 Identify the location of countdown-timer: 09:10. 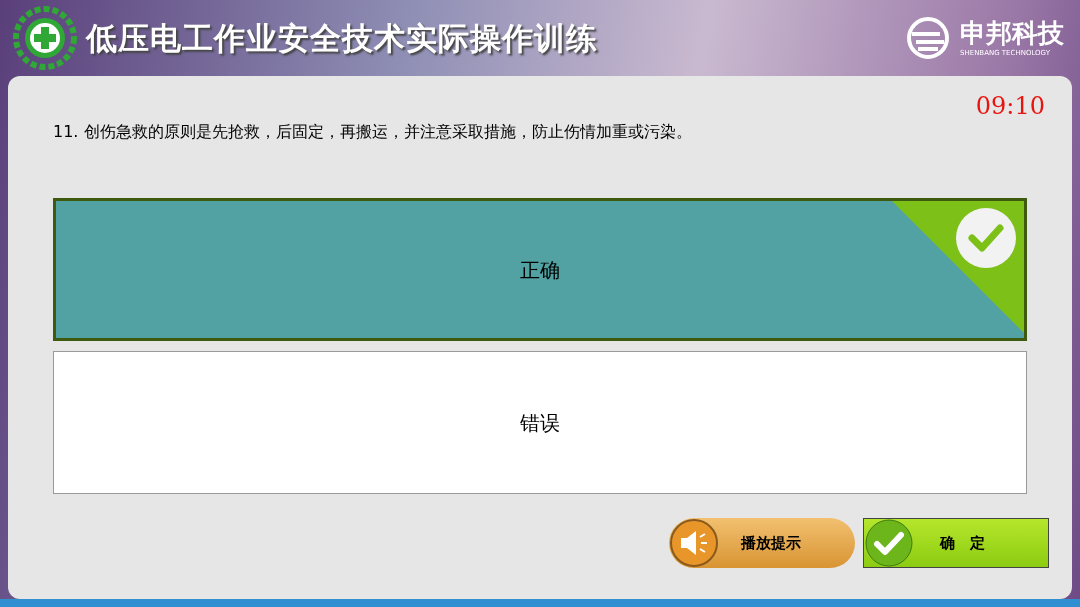
(1010, 106).